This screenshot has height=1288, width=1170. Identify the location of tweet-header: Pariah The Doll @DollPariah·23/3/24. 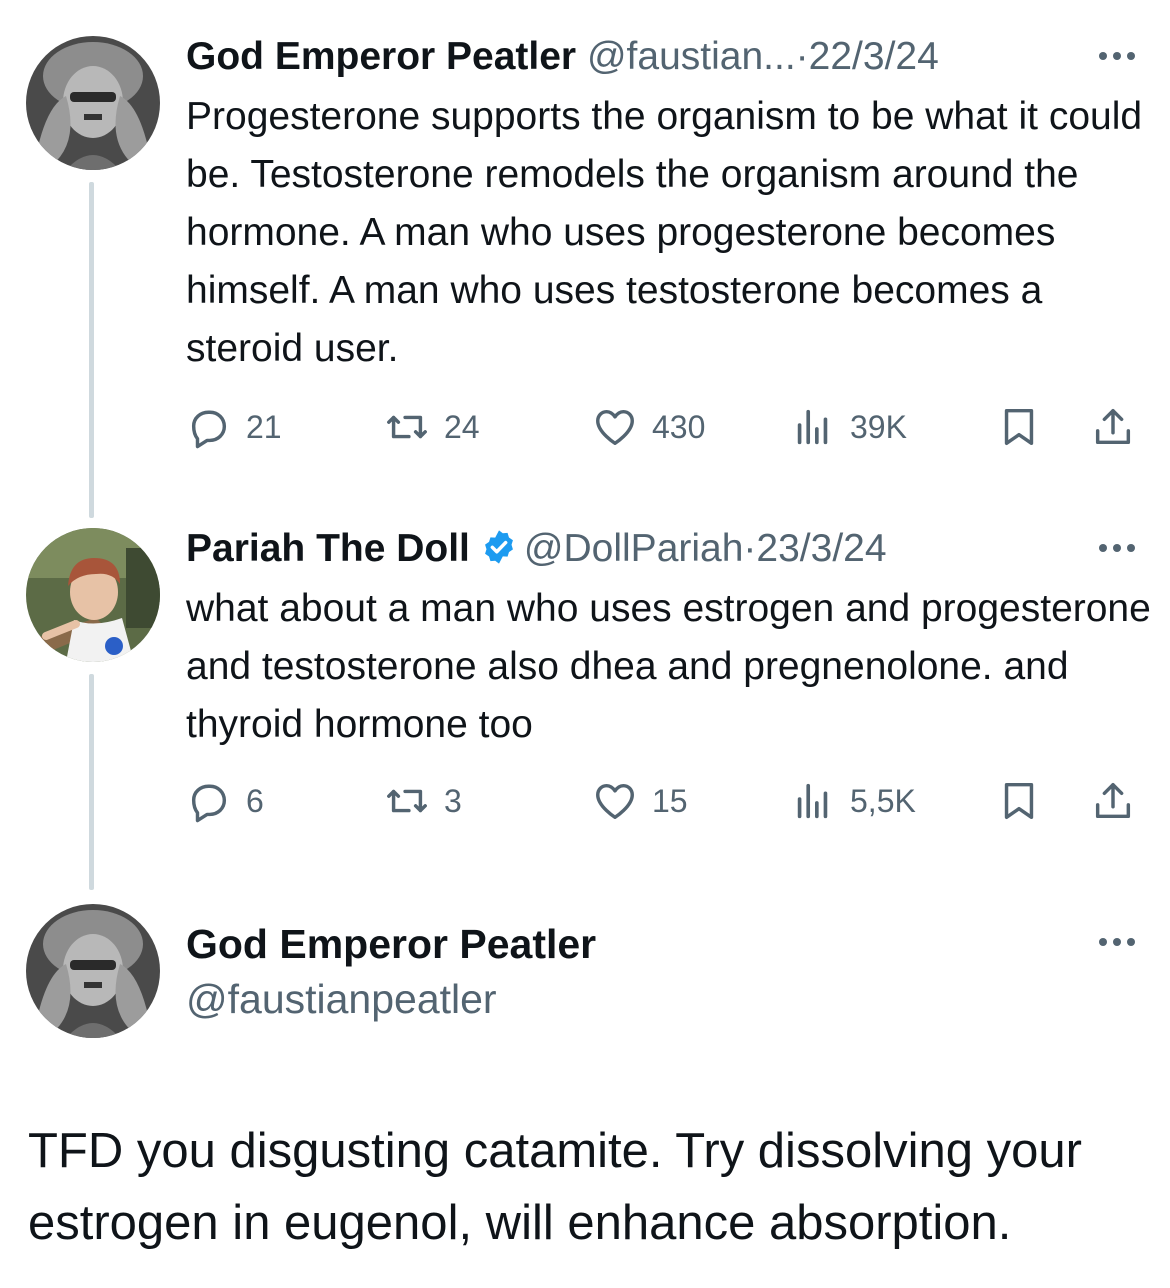
(536, 549).